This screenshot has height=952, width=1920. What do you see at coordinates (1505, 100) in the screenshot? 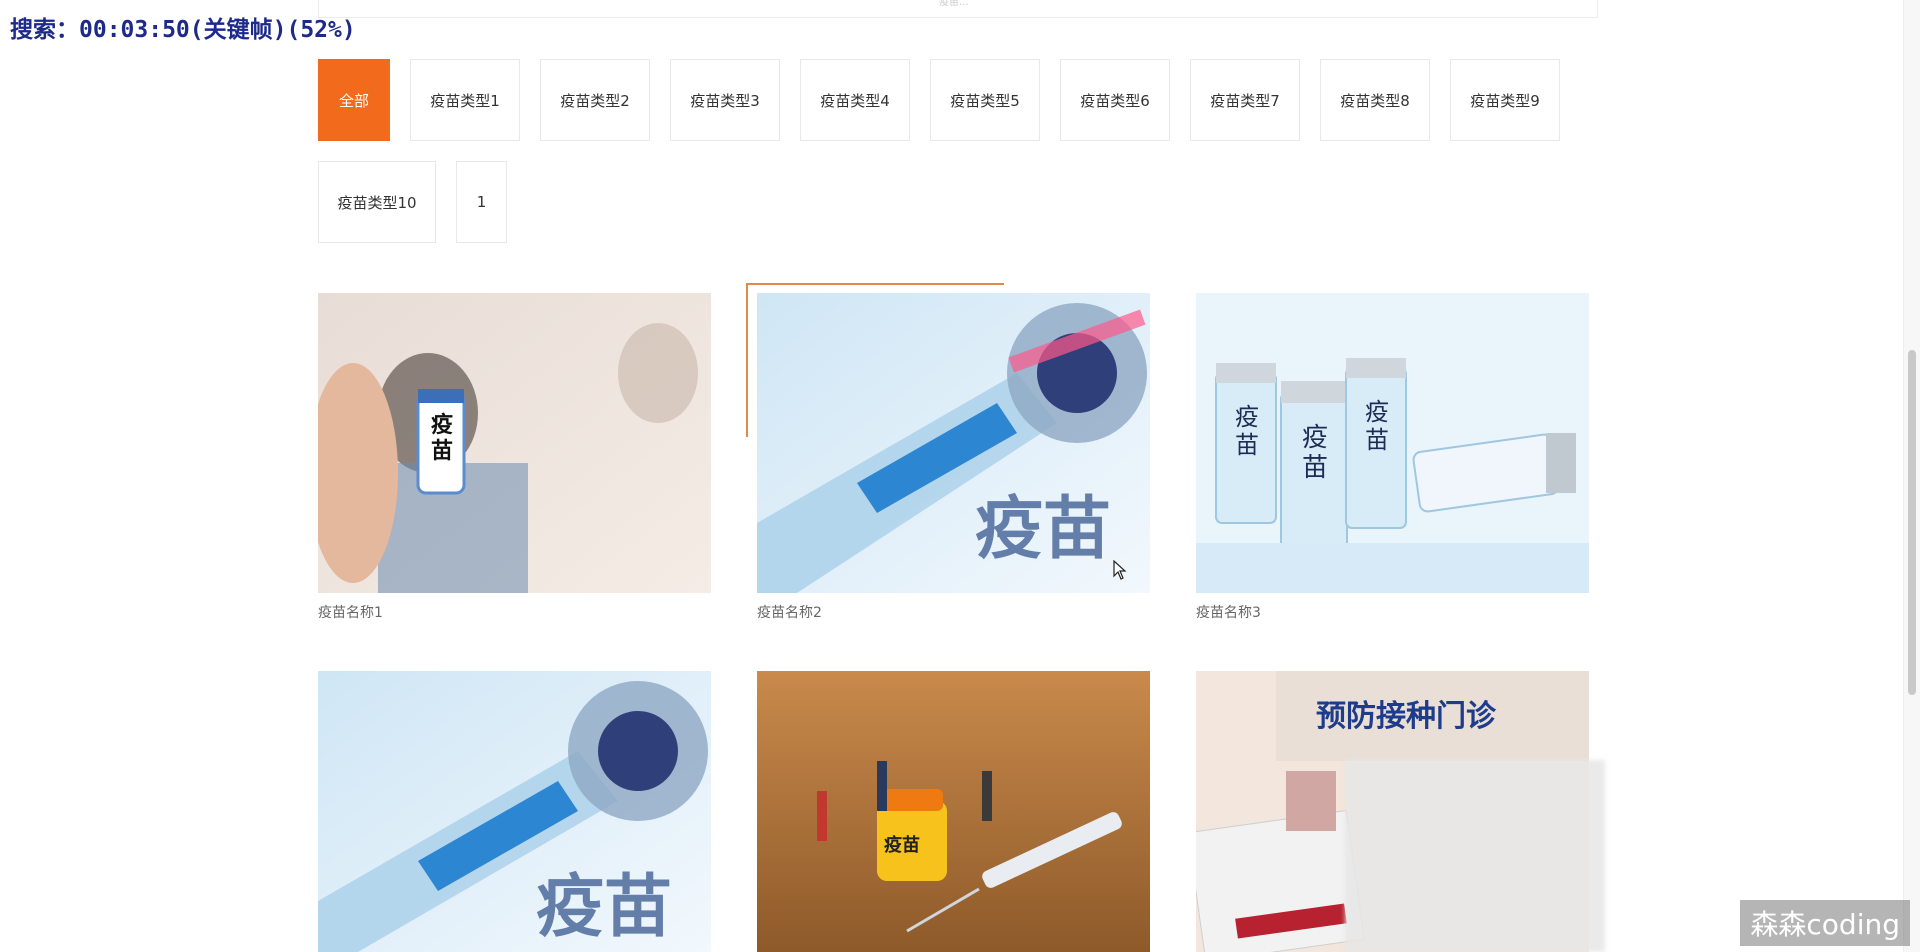
I see `filter-type-9: 疫苗类型9` at bounding box center [1505, 100].